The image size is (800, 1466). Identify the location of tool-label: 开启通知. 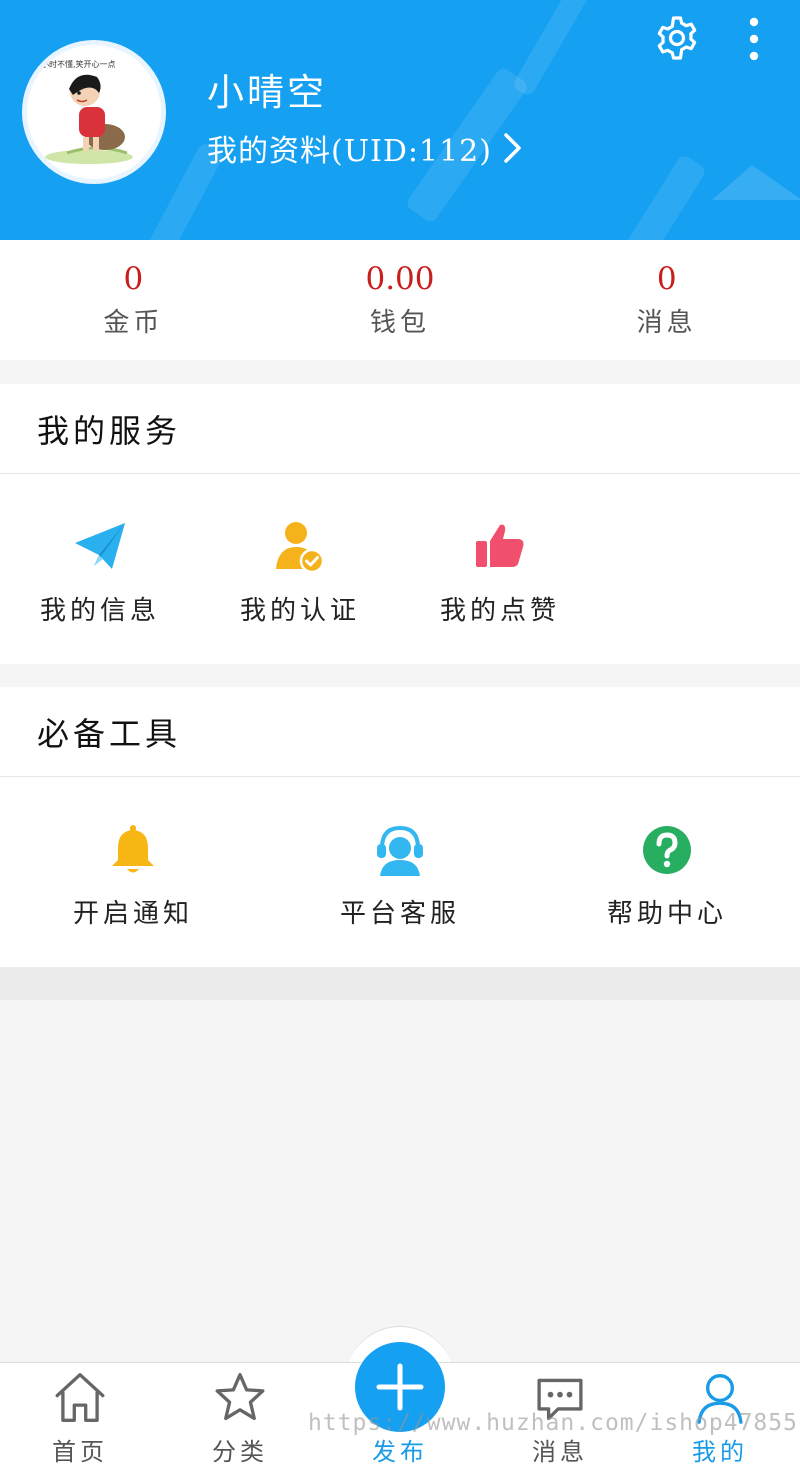
(132, 914).